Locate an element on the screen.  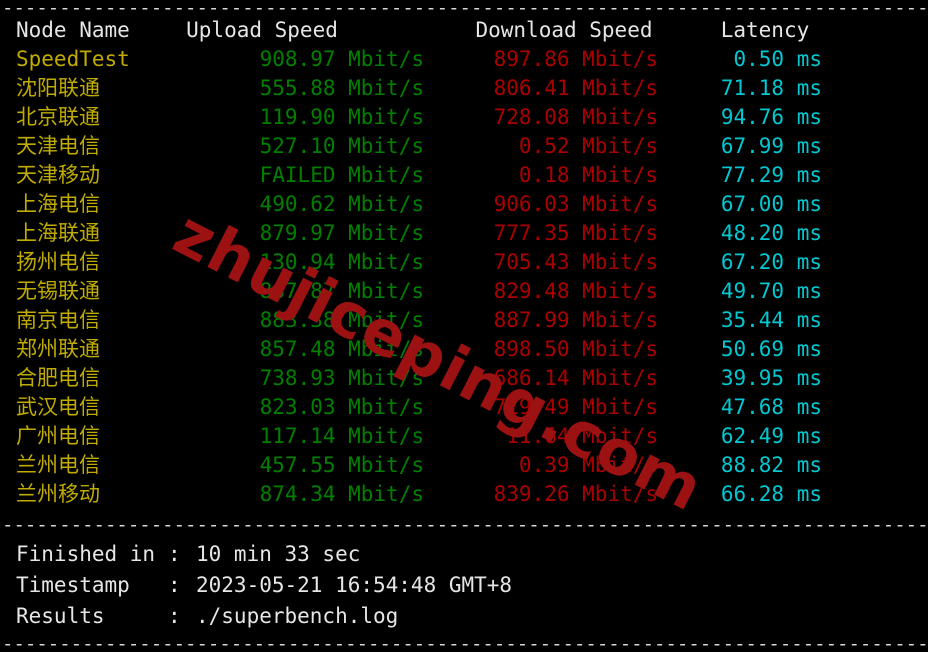
cell-node-name: 合肥电信 is located at coordinates (58, 378).